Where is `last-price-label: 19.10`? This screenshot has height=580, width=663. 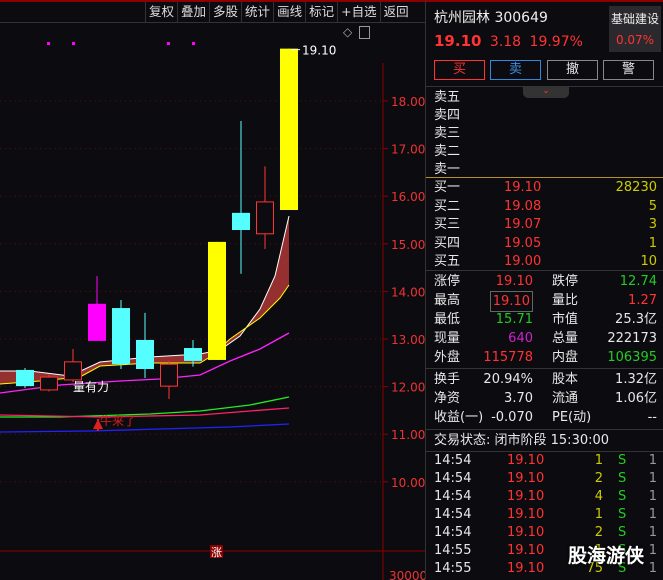
last-price-label: 19.10 is located at coordinates (319, 51).